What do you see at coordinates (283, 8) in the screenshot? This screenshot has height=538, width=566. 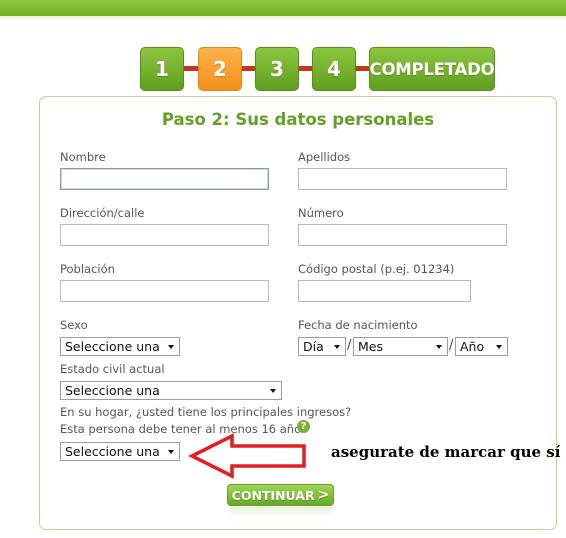 I see `top-header-bar` at bounding box center [283, 8].